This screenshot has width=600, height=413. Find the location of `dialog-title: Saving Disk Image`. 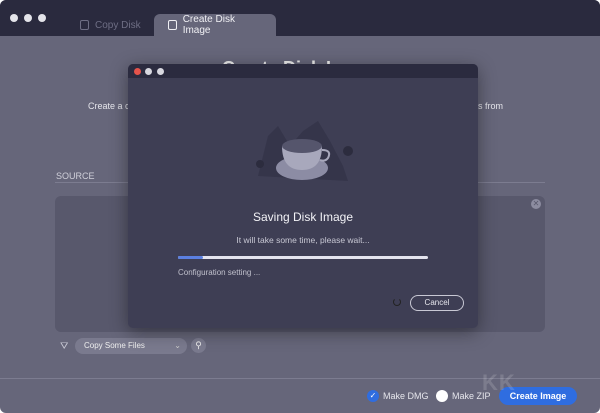

dialog-title: Saving Disk Image is located at coordinates (303, 217).